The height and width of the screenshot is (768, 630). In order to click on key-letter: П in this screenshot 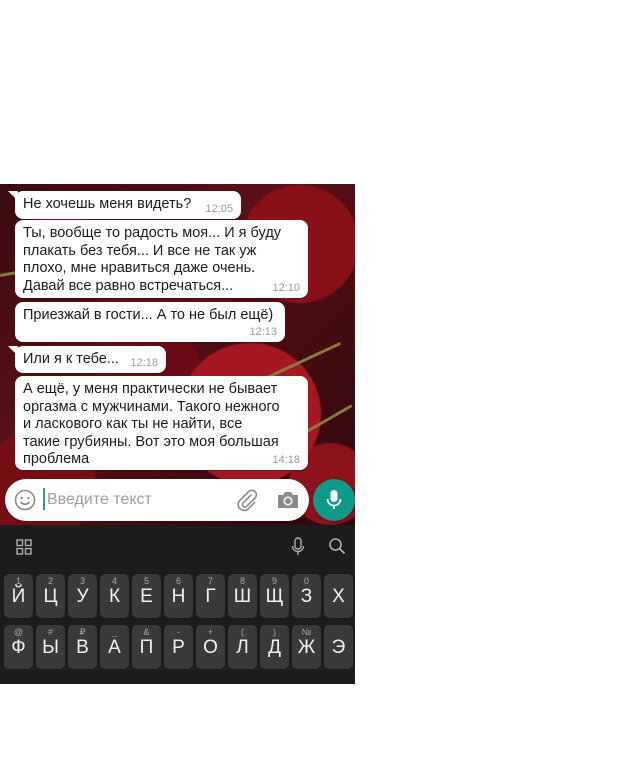, I will do `click(146, 647)`.